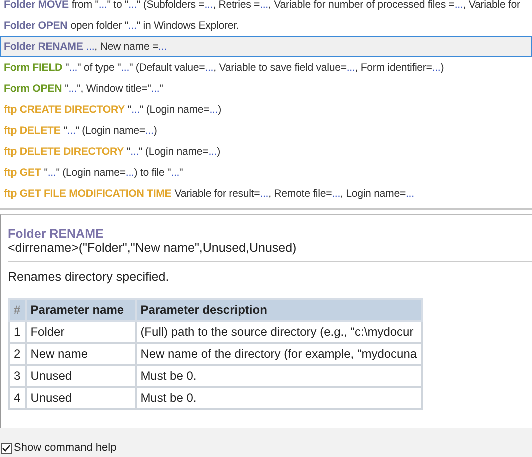  What do you see at coordinates (89, 277) in the screenshot?
I see `description-text: Renames directory specified.` at bounding box center [89, 277].